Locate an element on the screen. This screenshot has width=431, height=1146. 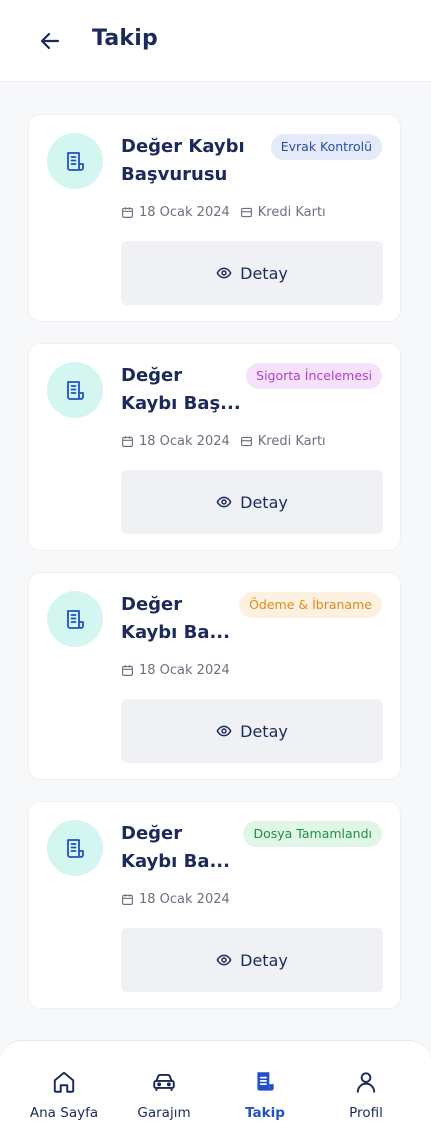
application-title: Değer Kaybı Başvurusu is located at coordinates (183, 160).